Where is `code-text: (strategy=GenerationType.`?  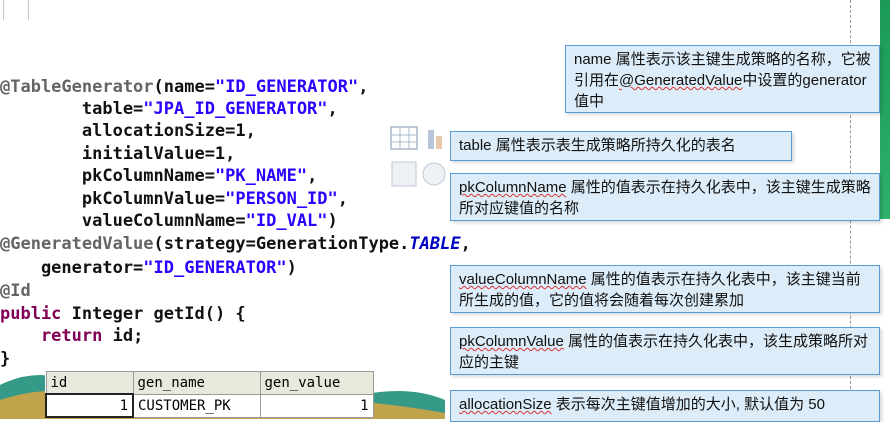 code-text: (strategy=GenerationType. is located at coordinates (281, 244).